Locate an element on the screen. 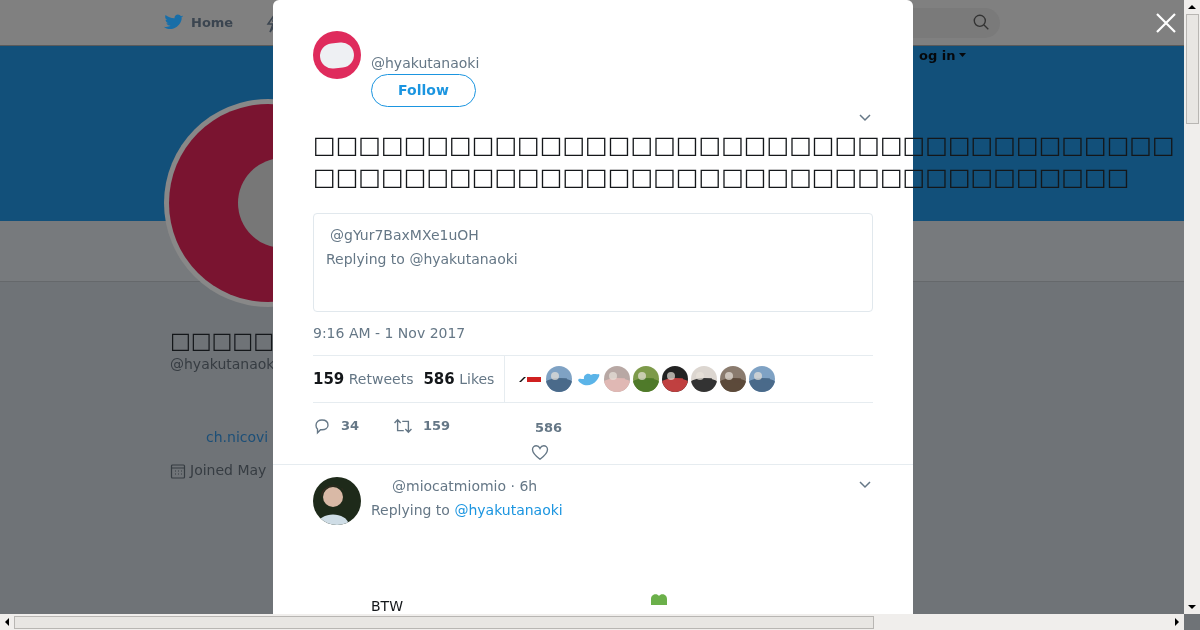  replying-to-text: Replying to @hyakutanaoki is located at coordinates (467, 510).